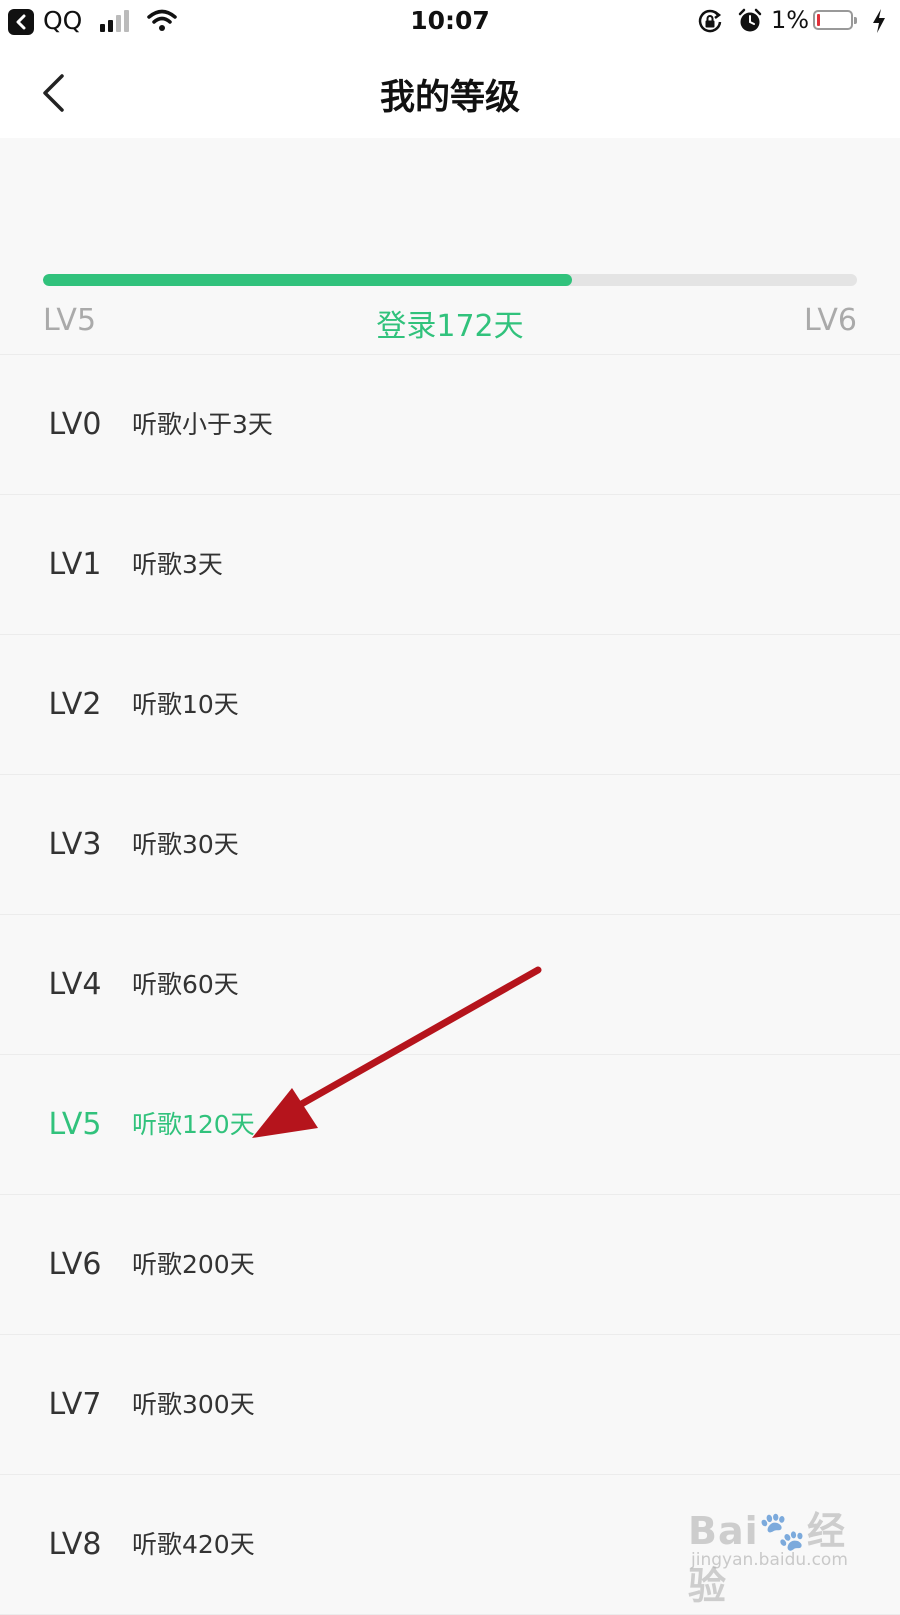 This screenshot has height=1615, width=900. What do you see at coordinates (450, 565) in the screenshot?
I see `level-row: LV1 听歌3天` at bounding box center [450, 565].